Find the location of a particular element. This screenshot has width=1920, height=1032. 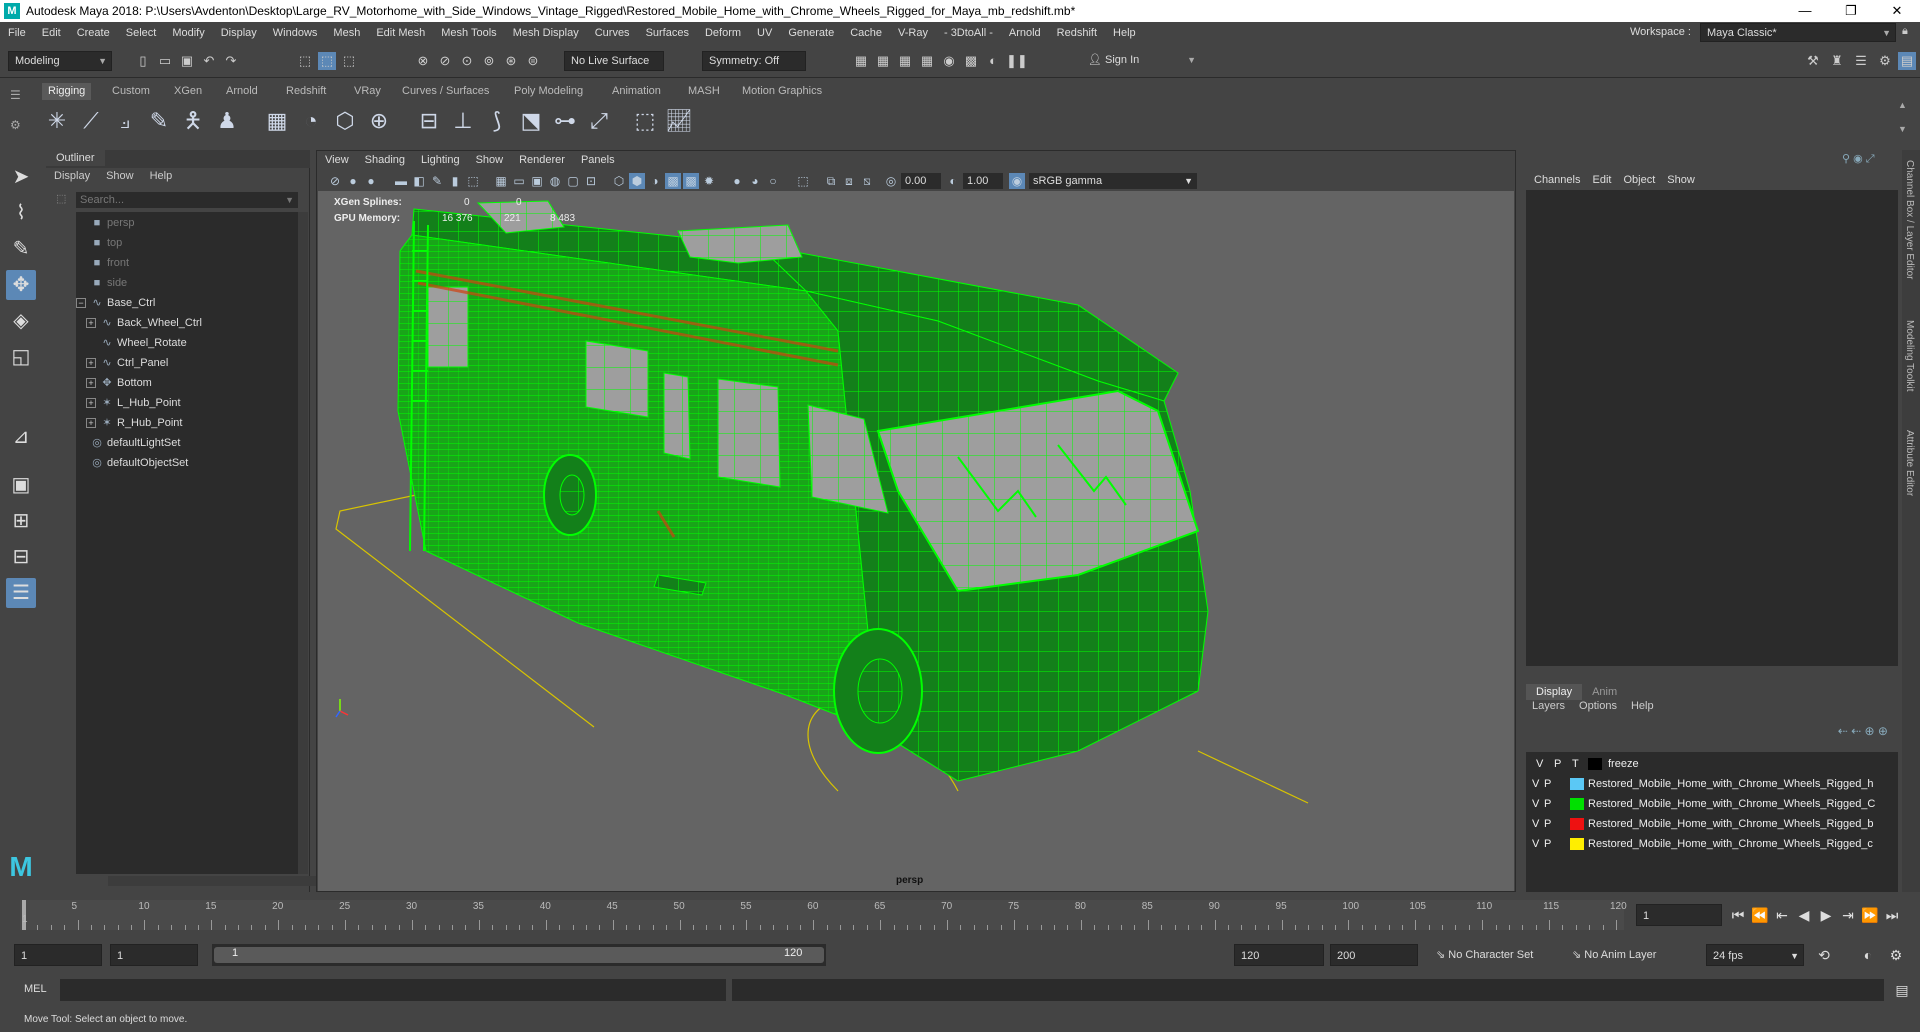

select-tool-icon: ➤ is located at coordinates (21, 177).